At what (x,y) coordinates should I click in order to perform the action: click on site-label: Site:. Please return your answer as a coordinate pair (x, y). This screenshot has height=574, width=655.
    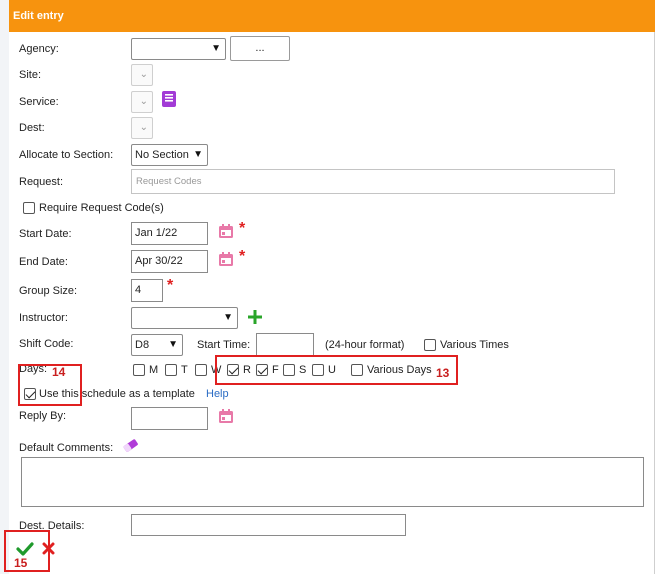
    Looking at the image, I should click on (30, 75).